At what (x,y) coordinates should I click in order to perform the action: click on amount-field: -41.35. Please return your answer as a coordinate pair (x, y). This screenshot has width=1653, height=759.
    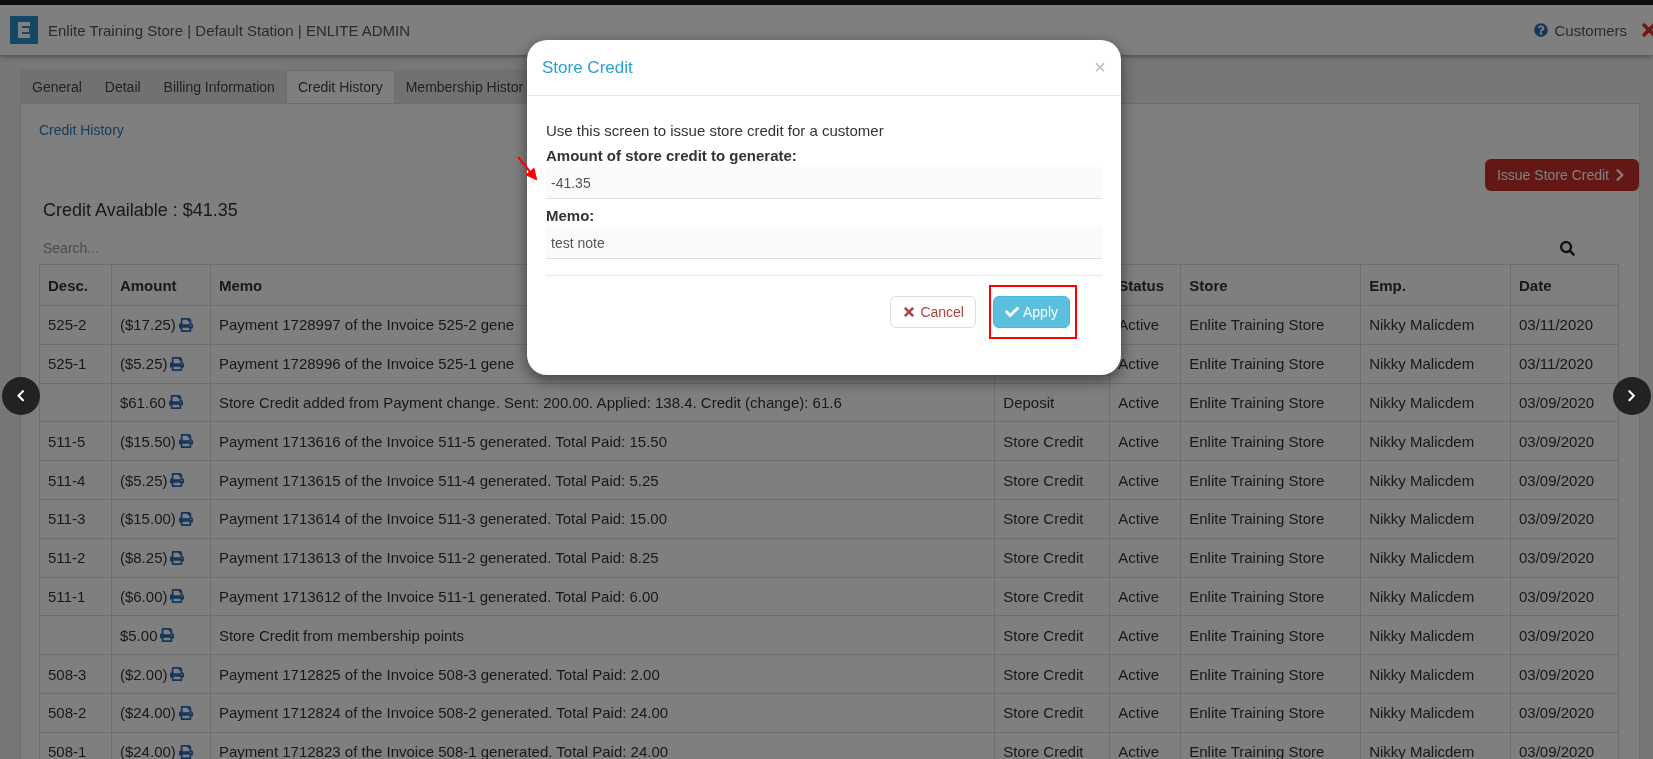
    Looking at the image, I should click on (824, 183).